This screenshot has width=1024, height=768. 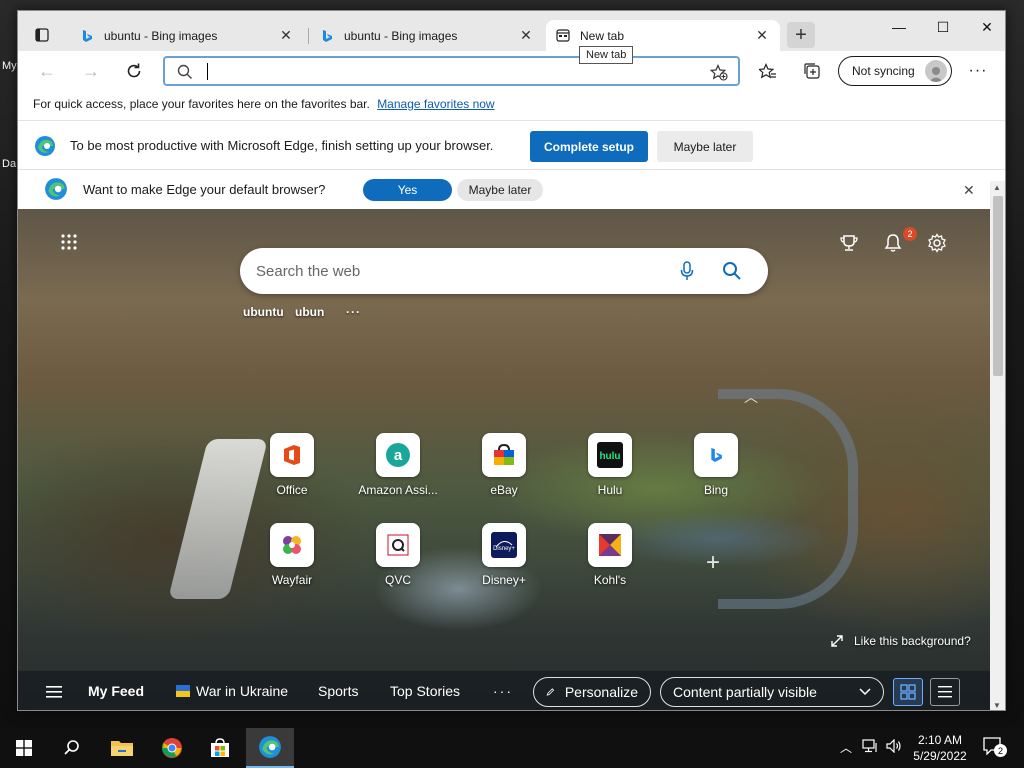 What do you see at coordinates (940, 748) in the screenshot?
I see `system-clock: 2:10 AM 5/29/2022` at bounding box center [940, 748].